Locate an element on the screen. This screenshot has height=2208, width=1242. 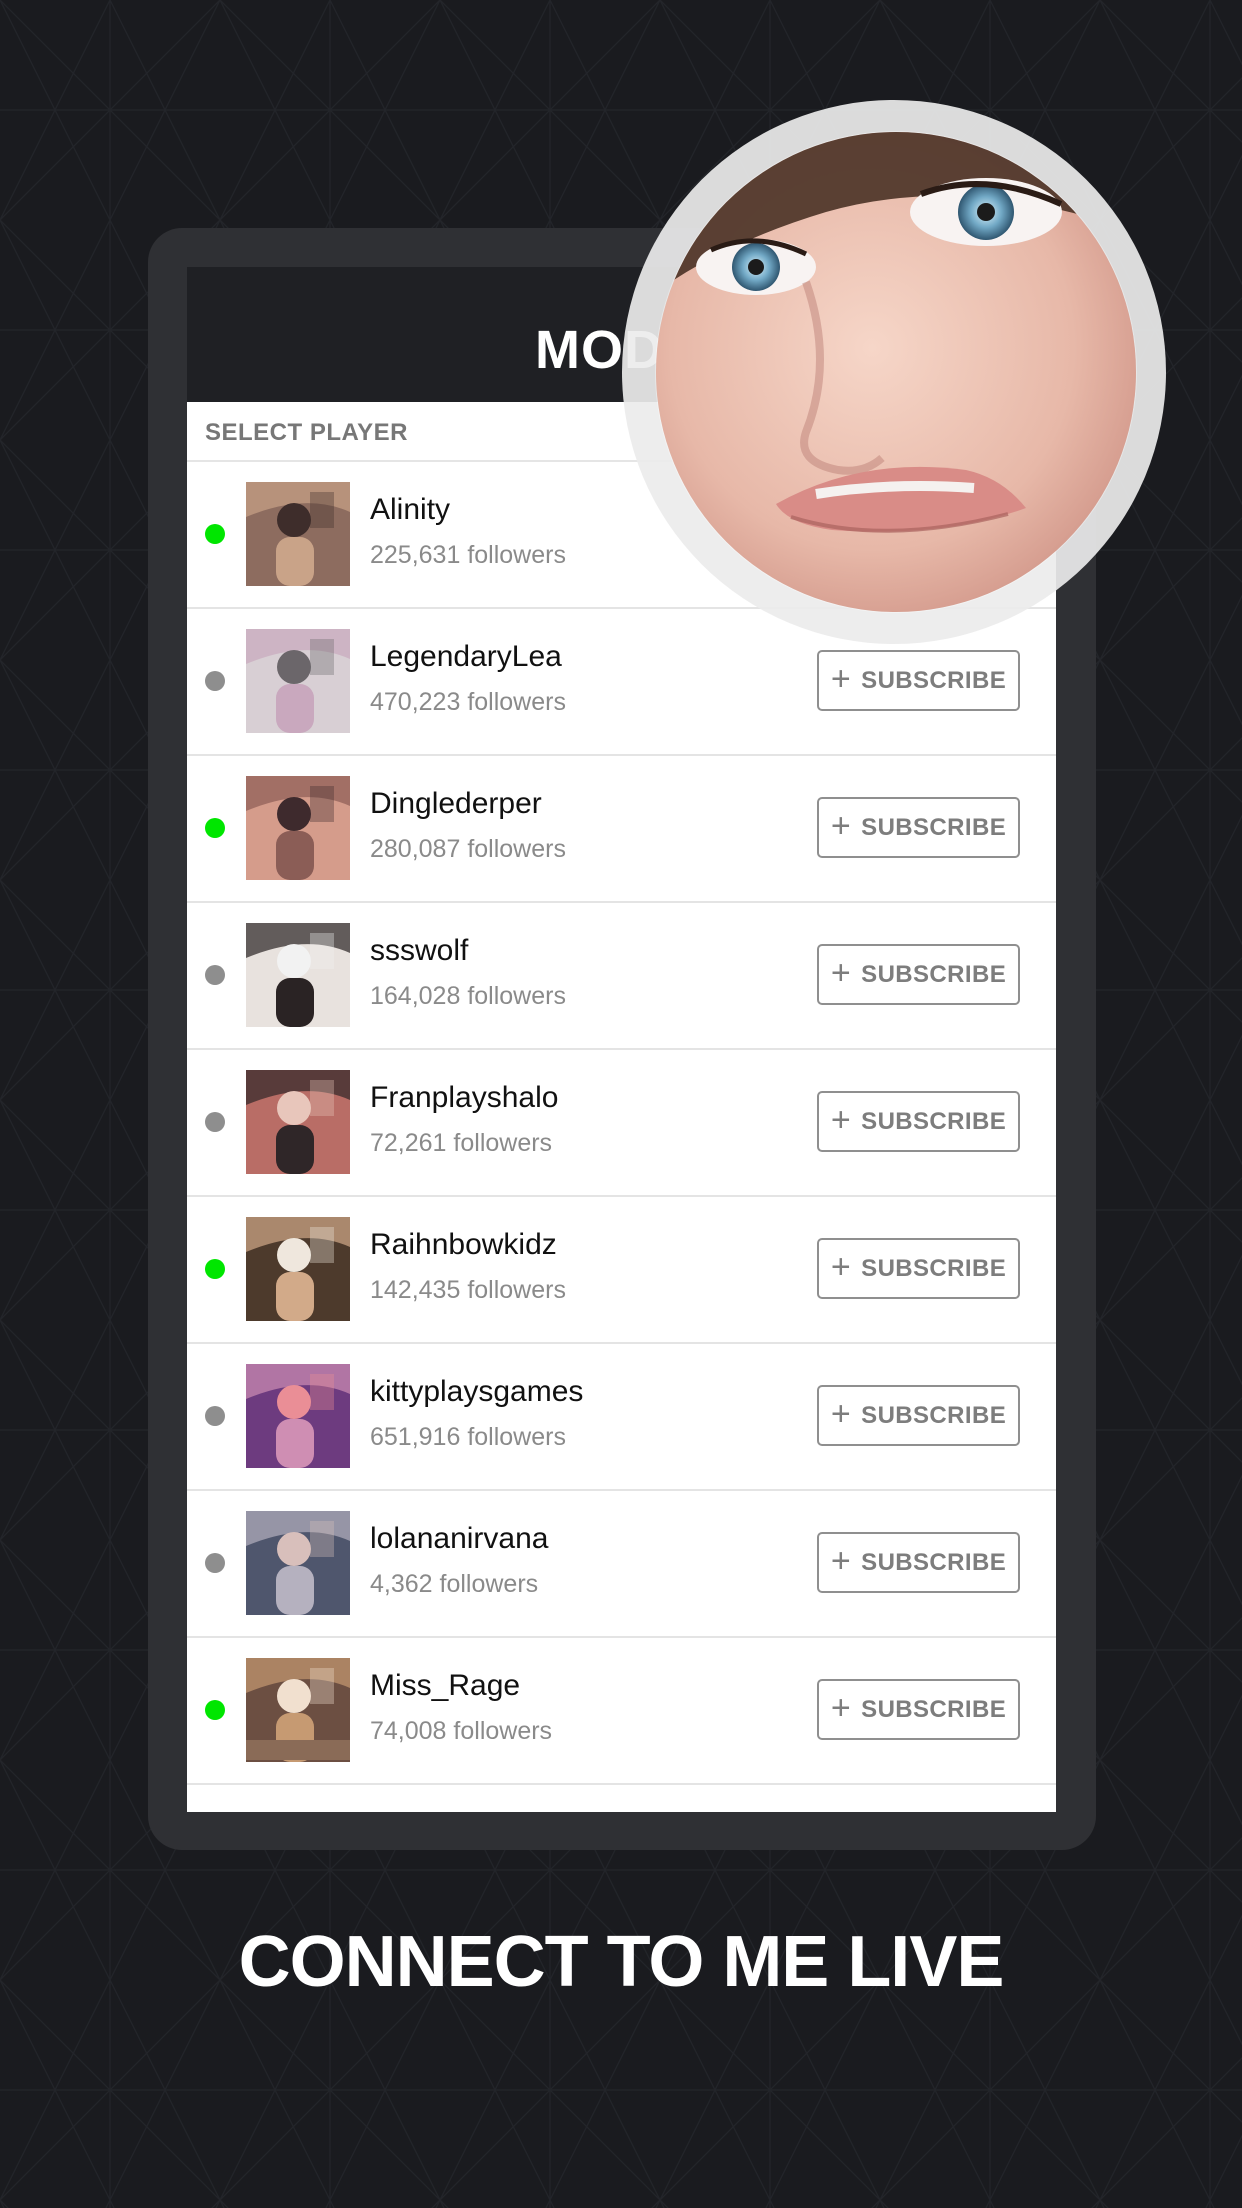
player-row: lolananirvana 4,362 followers + SUBSCRIBE is located at coordinates (621, 1564).